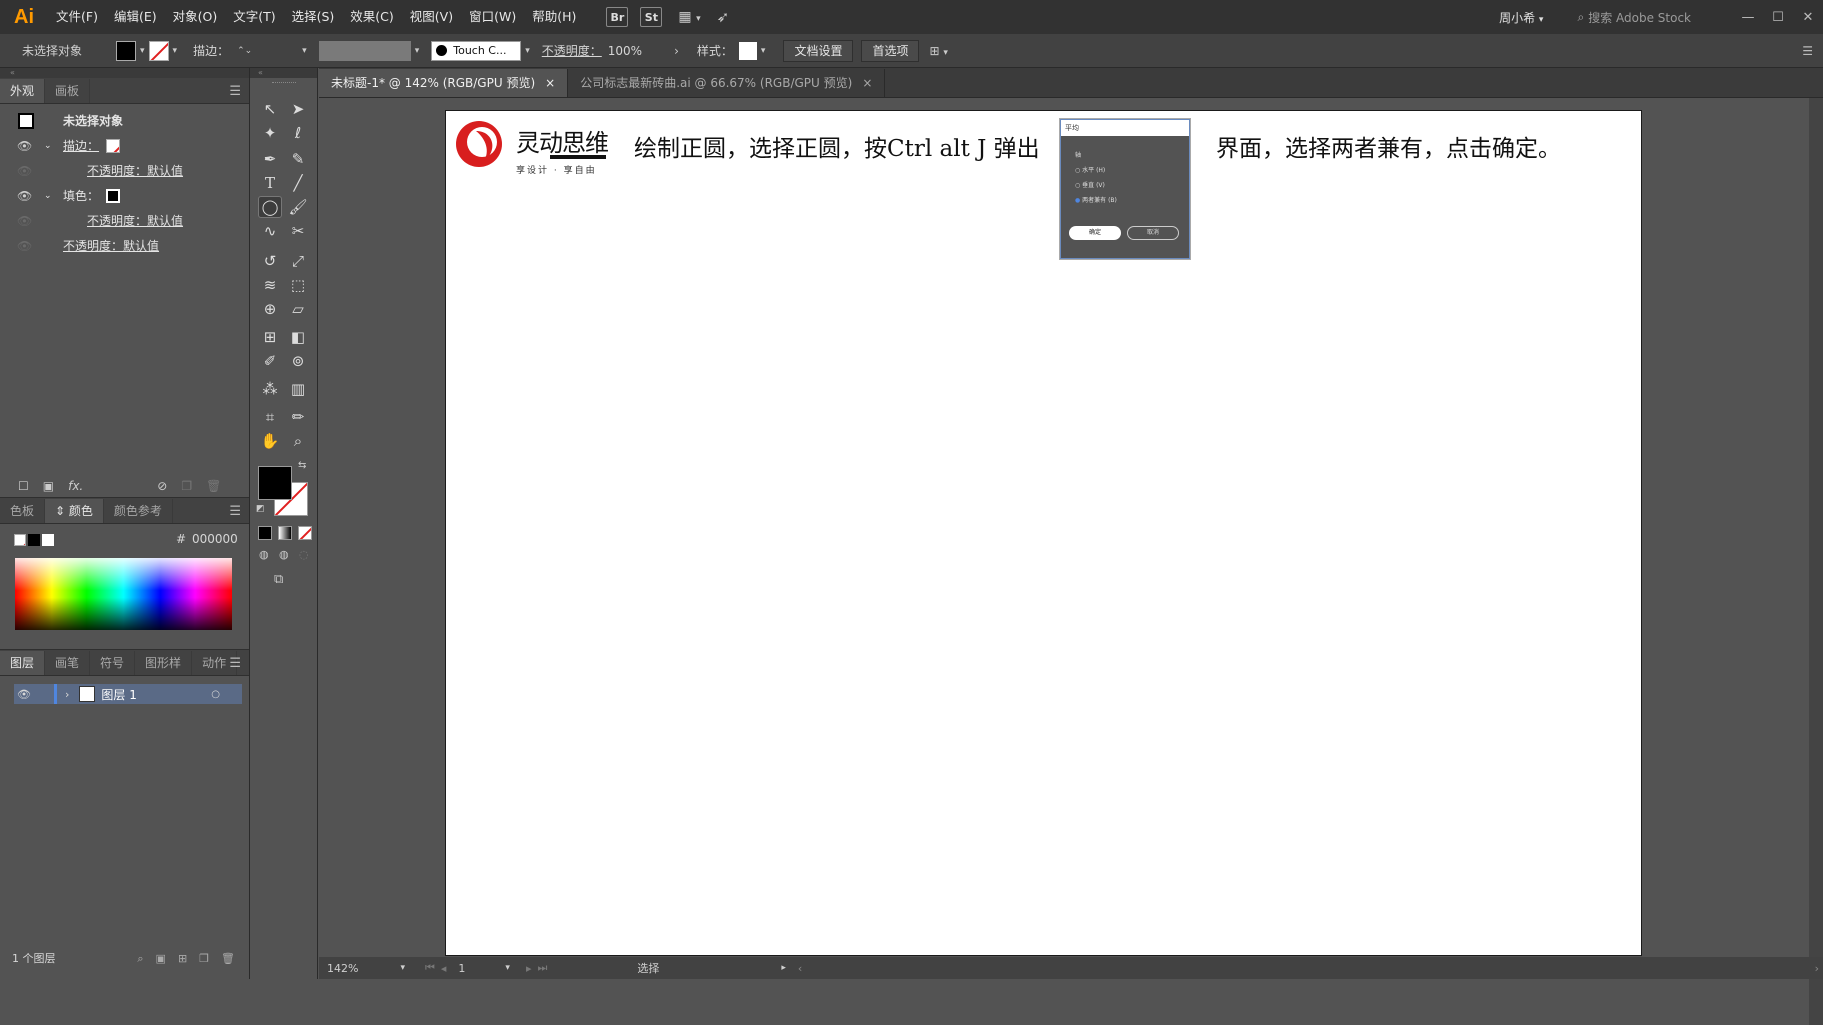 This screenshot has height=1025, width=1823. I want to click on fill-opacity-row: 不透明度：默认值, so click(135, 220).